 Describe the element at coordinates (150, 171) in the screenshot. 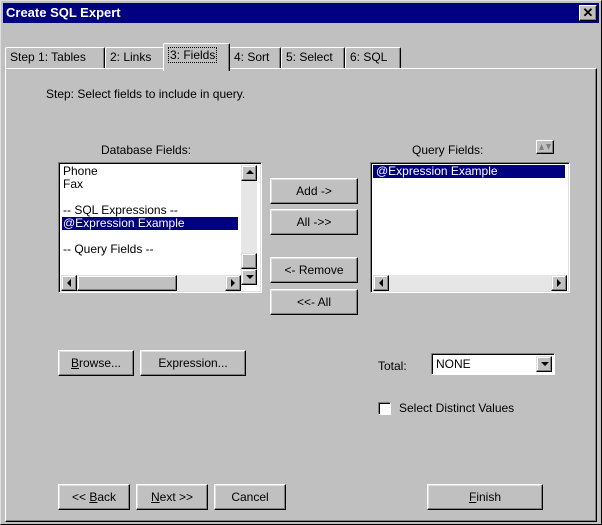

I see `list-item: Phone` at that location.